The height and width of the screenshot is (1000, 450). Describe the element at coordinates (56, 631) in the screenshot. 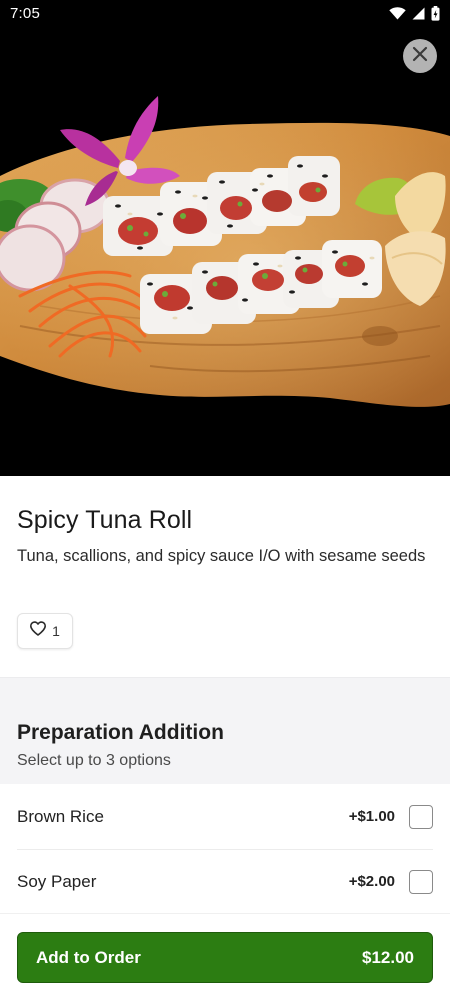

I see `like-count: 1` at that location.